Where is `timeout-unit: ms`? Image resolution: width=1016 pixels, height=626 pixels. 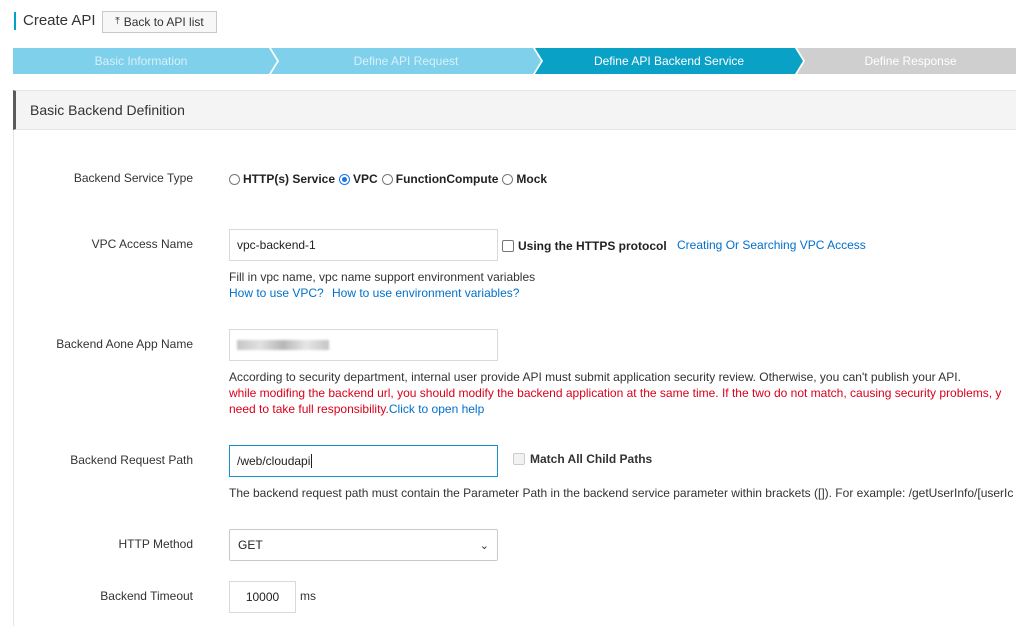 timeout-unit: ms is located at coordinates (308, 596).